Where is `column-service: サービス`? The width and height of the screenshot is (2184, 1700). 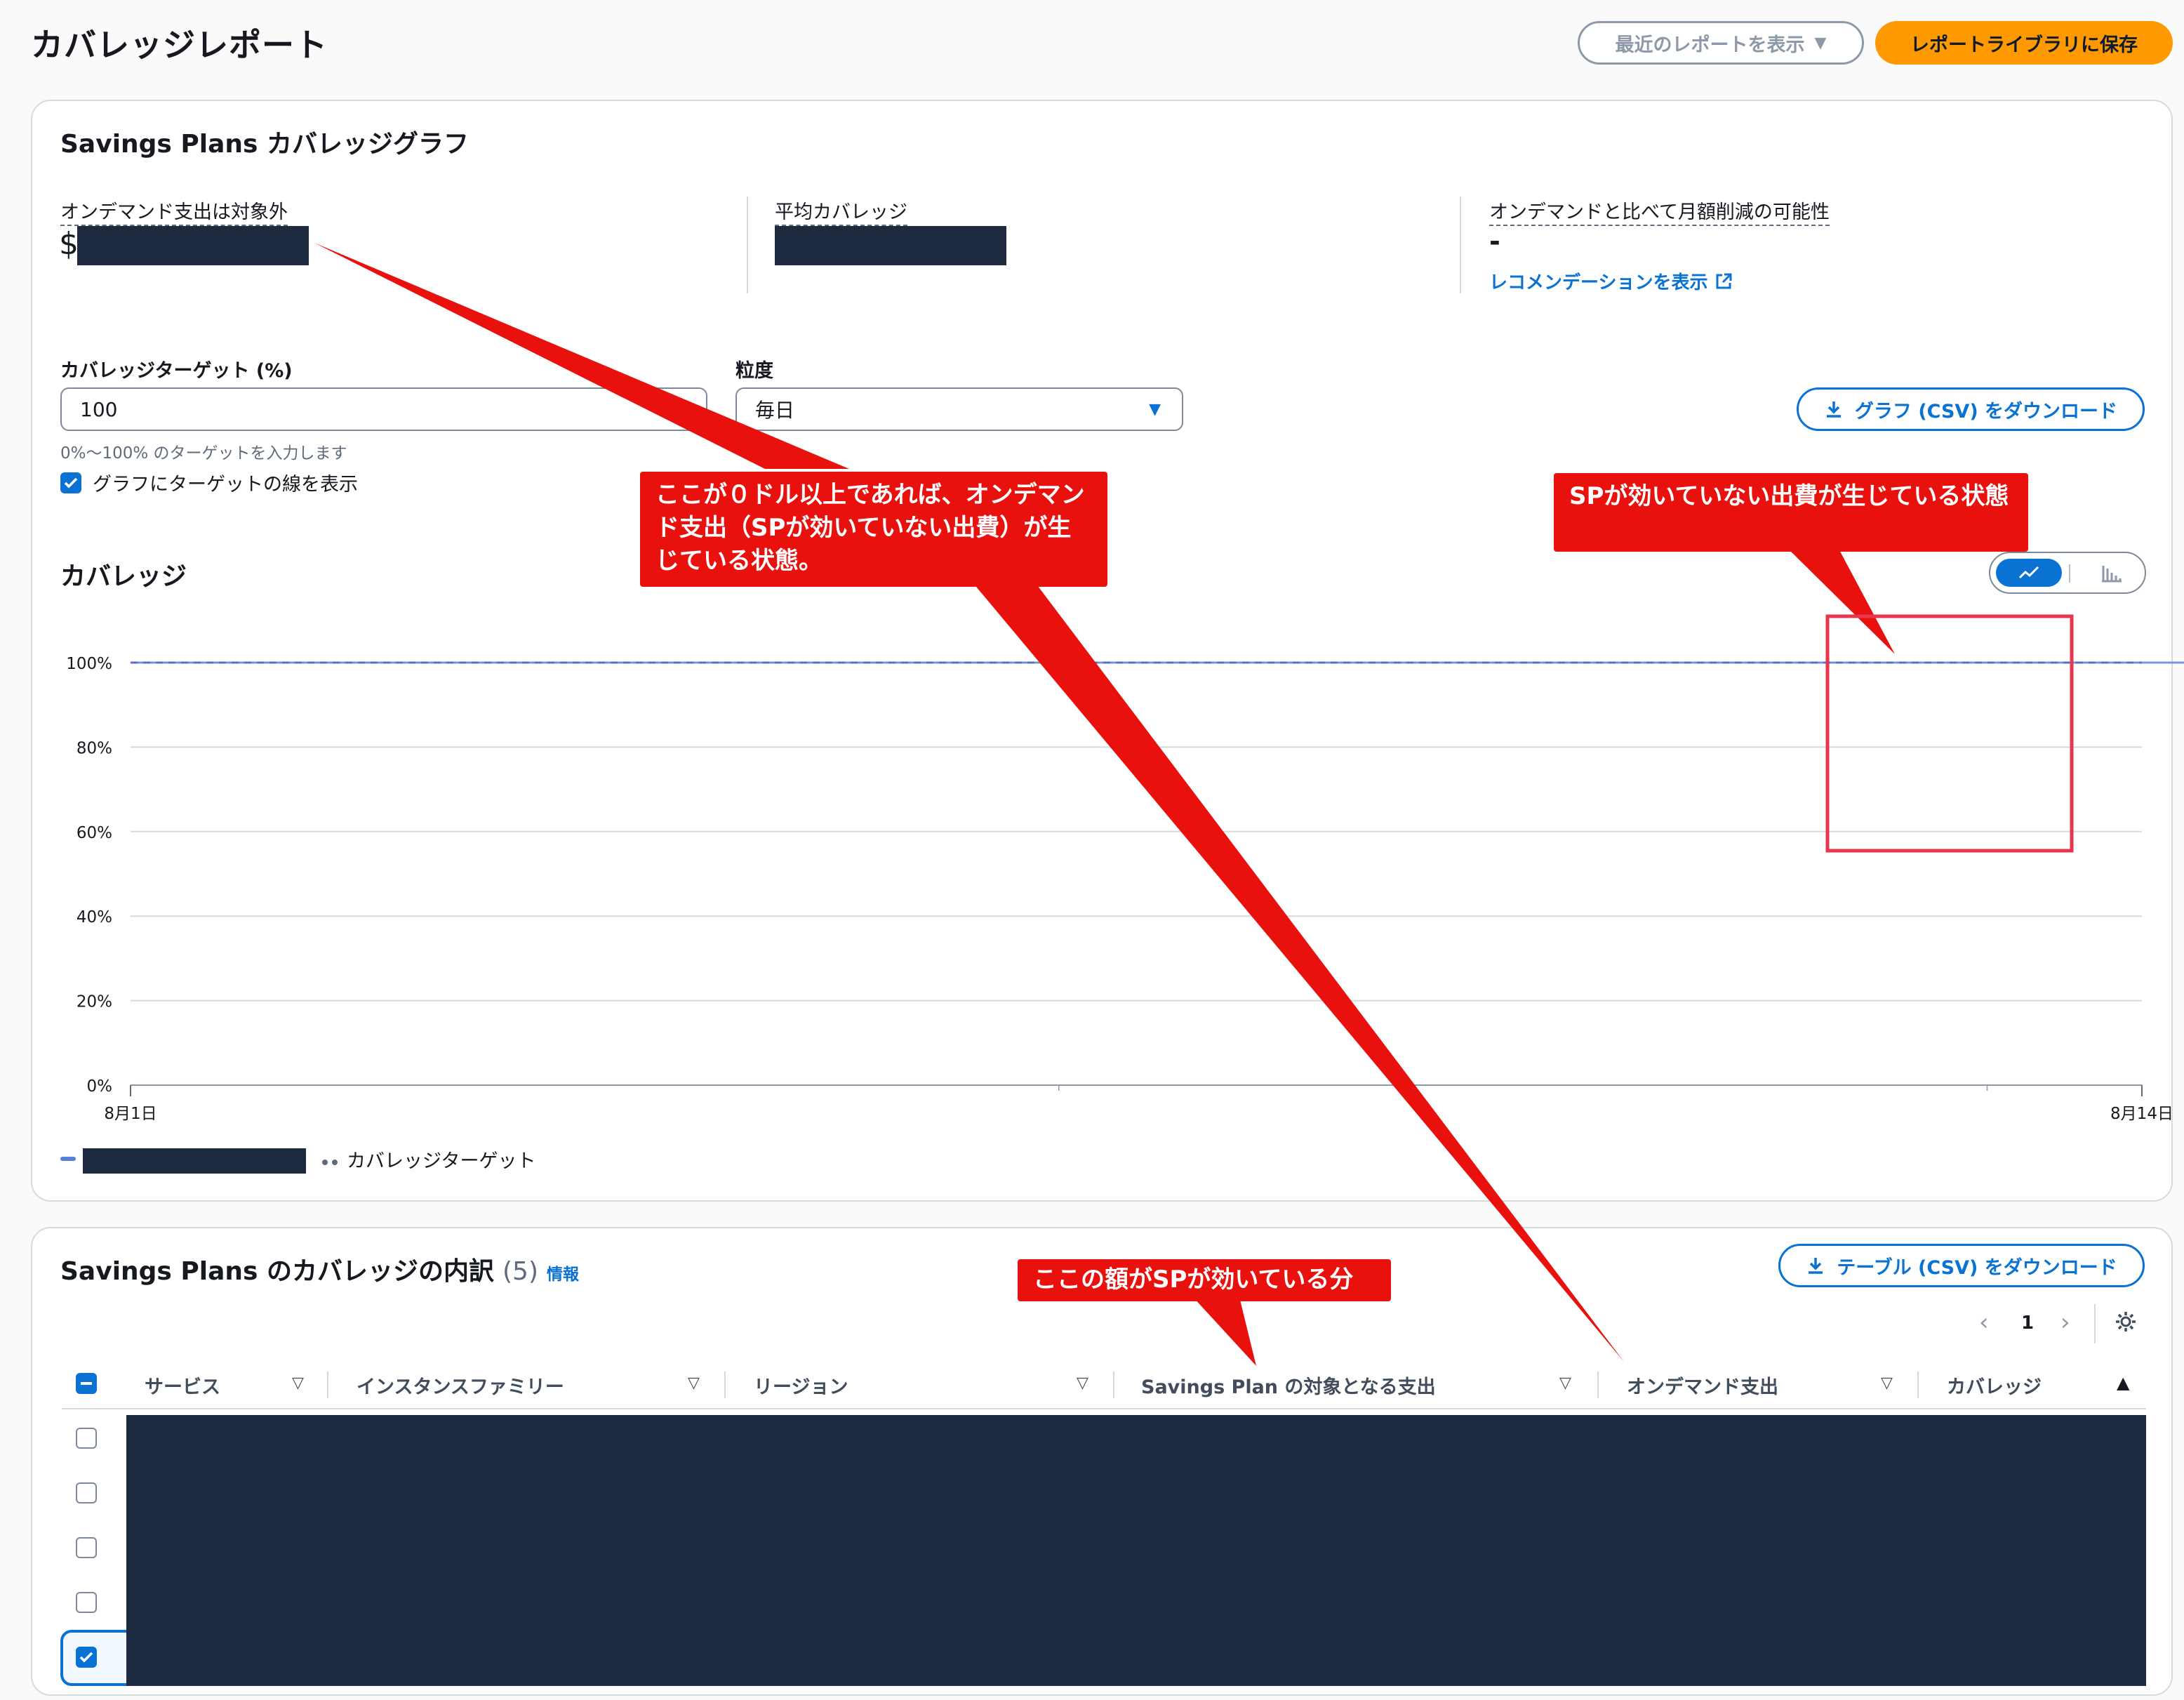
column-service: サービス is located at coordinates (183, 1385).